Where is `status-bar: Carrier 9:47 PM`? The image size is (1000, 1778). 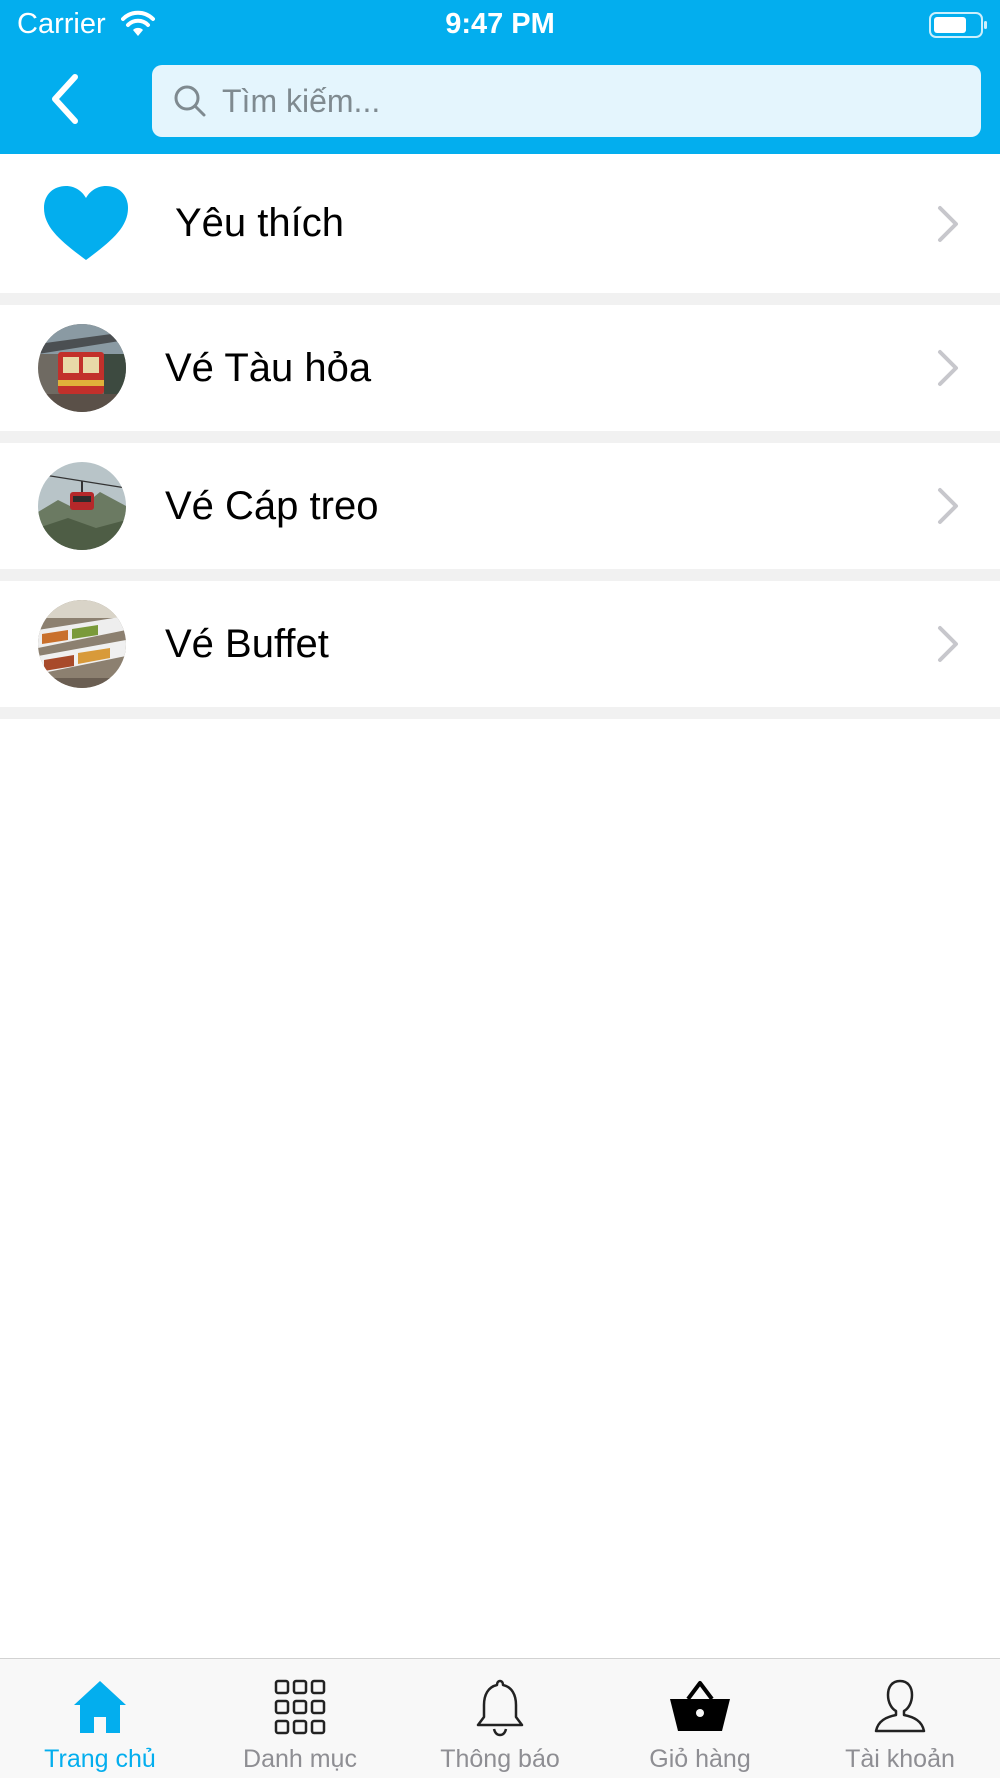 status-bar: Carrier 9:47 PM is located at coordinates (500, 25).